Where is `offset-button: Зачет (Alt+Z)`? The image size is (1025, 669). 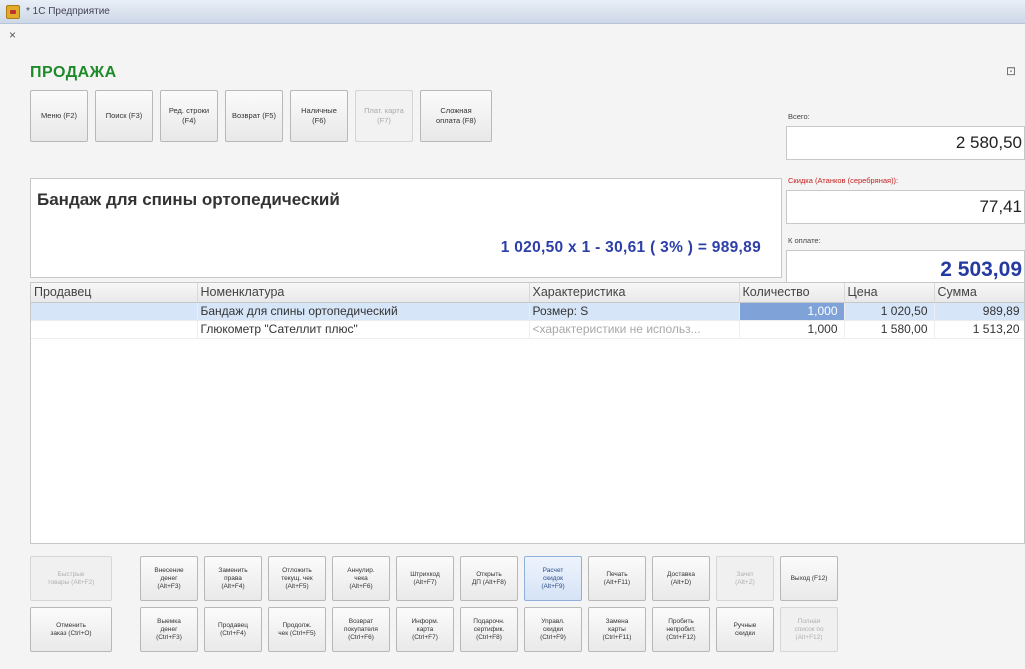 offset-button: Зачет (Alt+Z) is located at coordinates (745, 578).